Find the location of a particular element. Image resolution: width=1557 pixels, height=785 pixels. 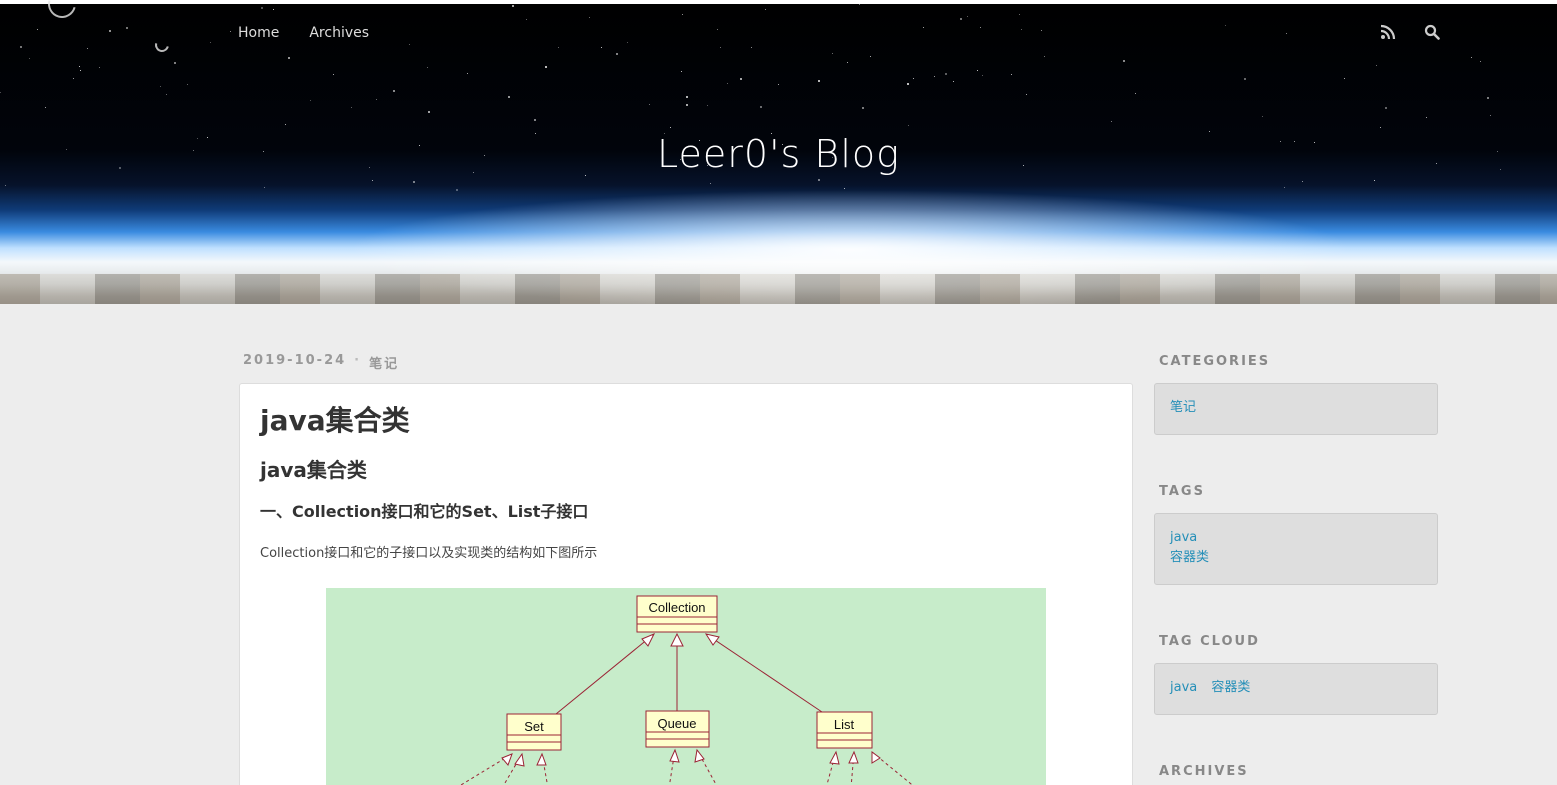

article-heading: java集合类 is located at coordinates (313, 470).